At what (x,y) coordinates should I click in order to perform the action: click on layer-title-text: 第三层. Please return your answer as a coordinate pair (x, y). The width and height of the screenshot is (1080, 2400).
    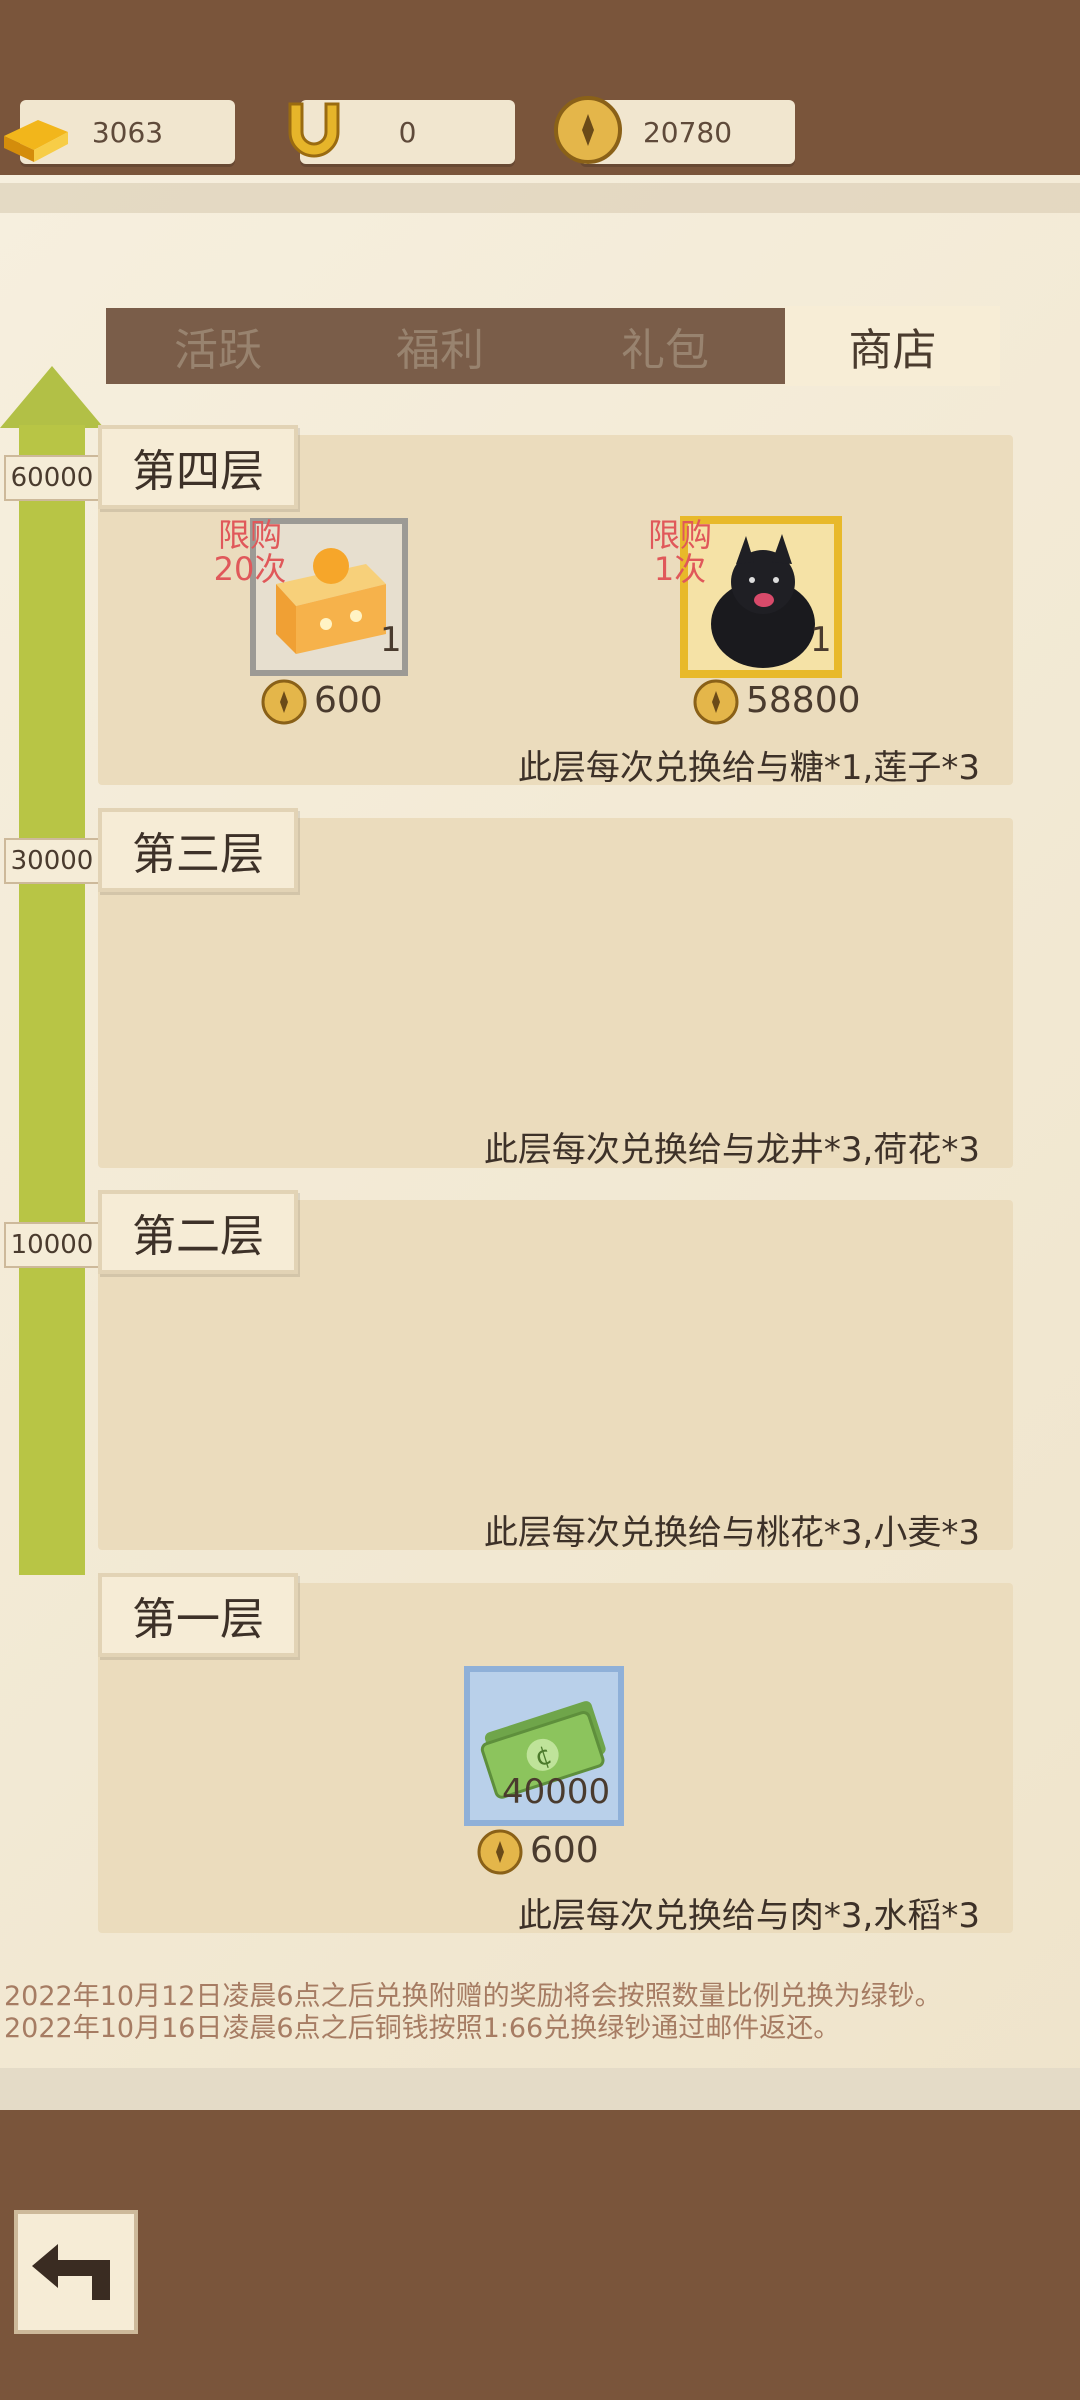
    Looking at the image, I should click on (198, 854).